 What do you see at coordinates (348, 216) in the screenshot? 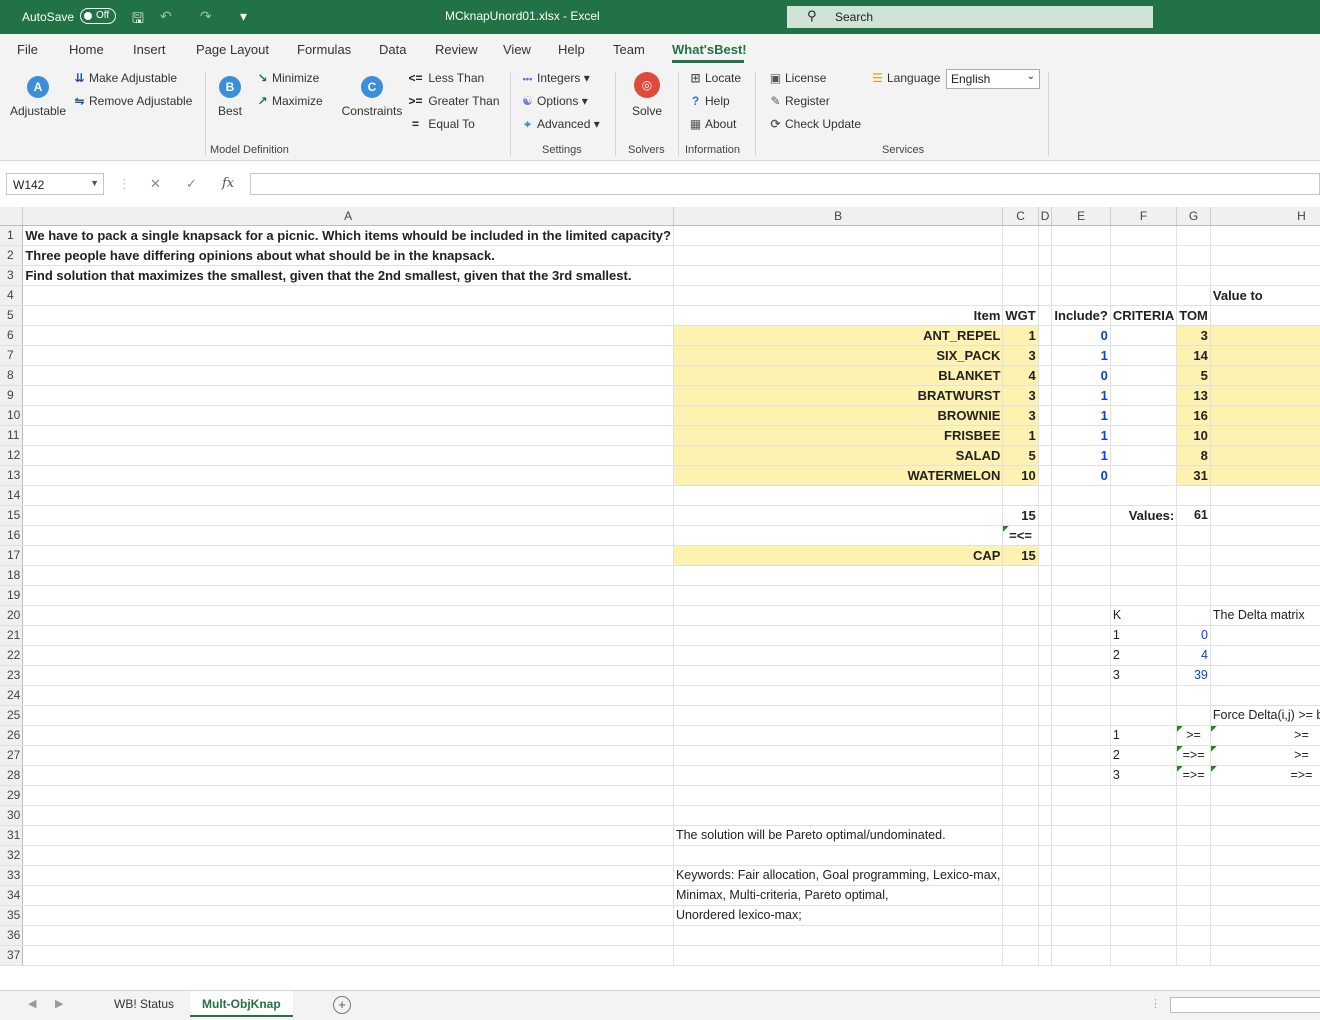
I see `col-header-a: A` at bounding box center [348, 216].